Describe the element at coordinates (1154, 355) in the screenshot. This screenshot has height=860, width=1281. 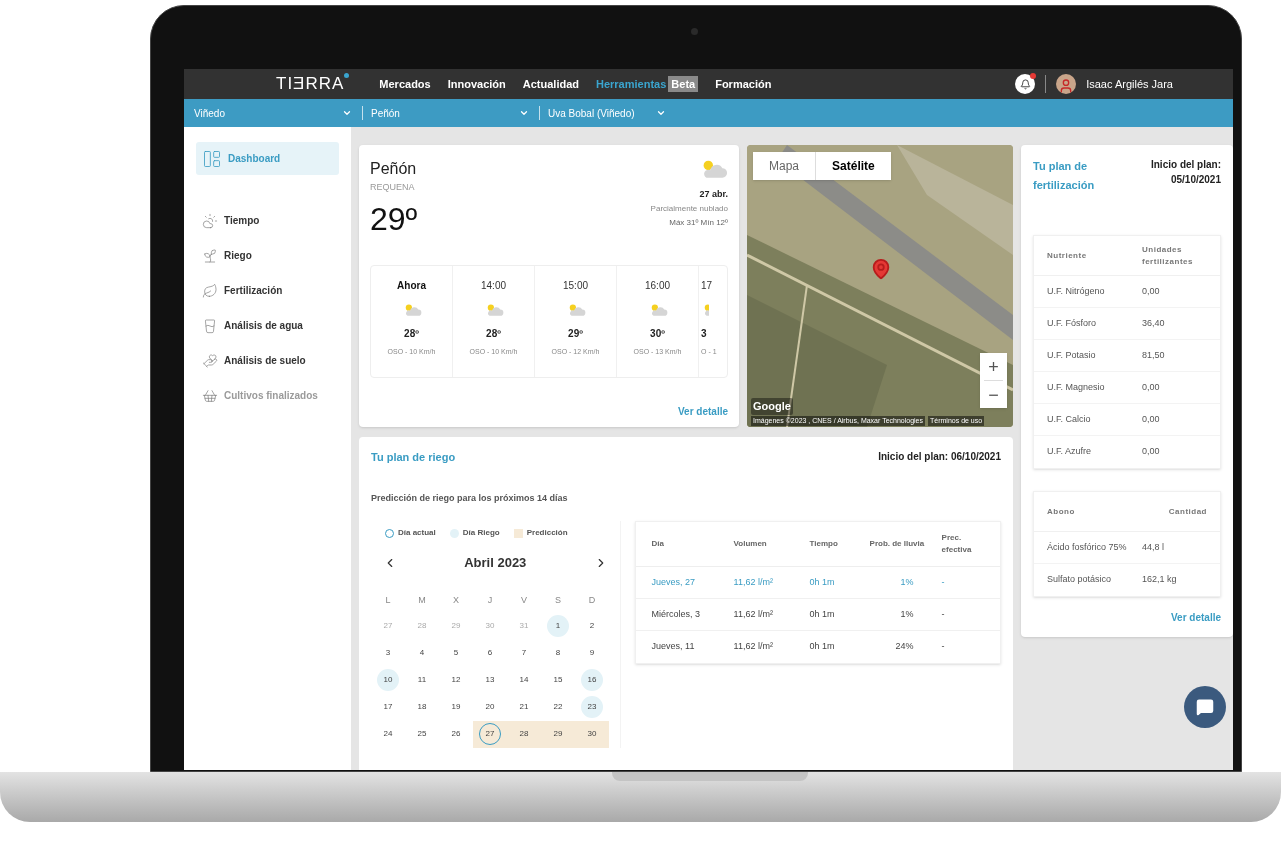
I see `table-cell-text: 81,50` at that location.